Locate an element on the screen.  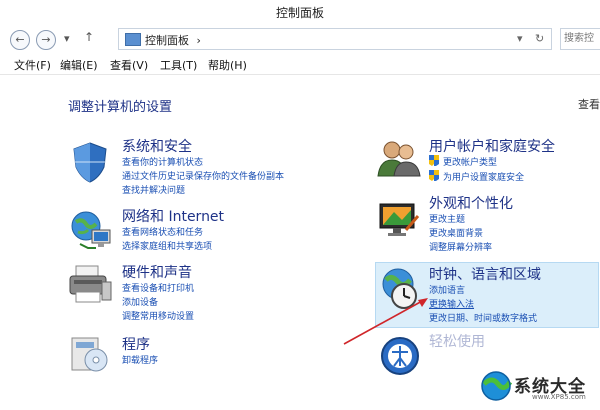
category-clock-region: 时钟、语言和区域 is located at coordinates (485, 274).